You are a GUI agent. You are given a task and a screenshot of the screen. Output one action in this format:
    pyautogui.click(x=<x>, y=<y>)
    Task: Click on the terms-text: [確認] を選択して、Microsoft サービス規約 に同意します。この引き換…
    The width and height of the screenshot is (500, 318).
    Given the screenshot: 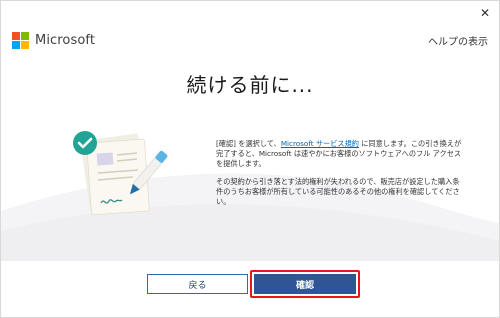 What is the action you would take?
    pyautogui.click(x=341, y=177)
    